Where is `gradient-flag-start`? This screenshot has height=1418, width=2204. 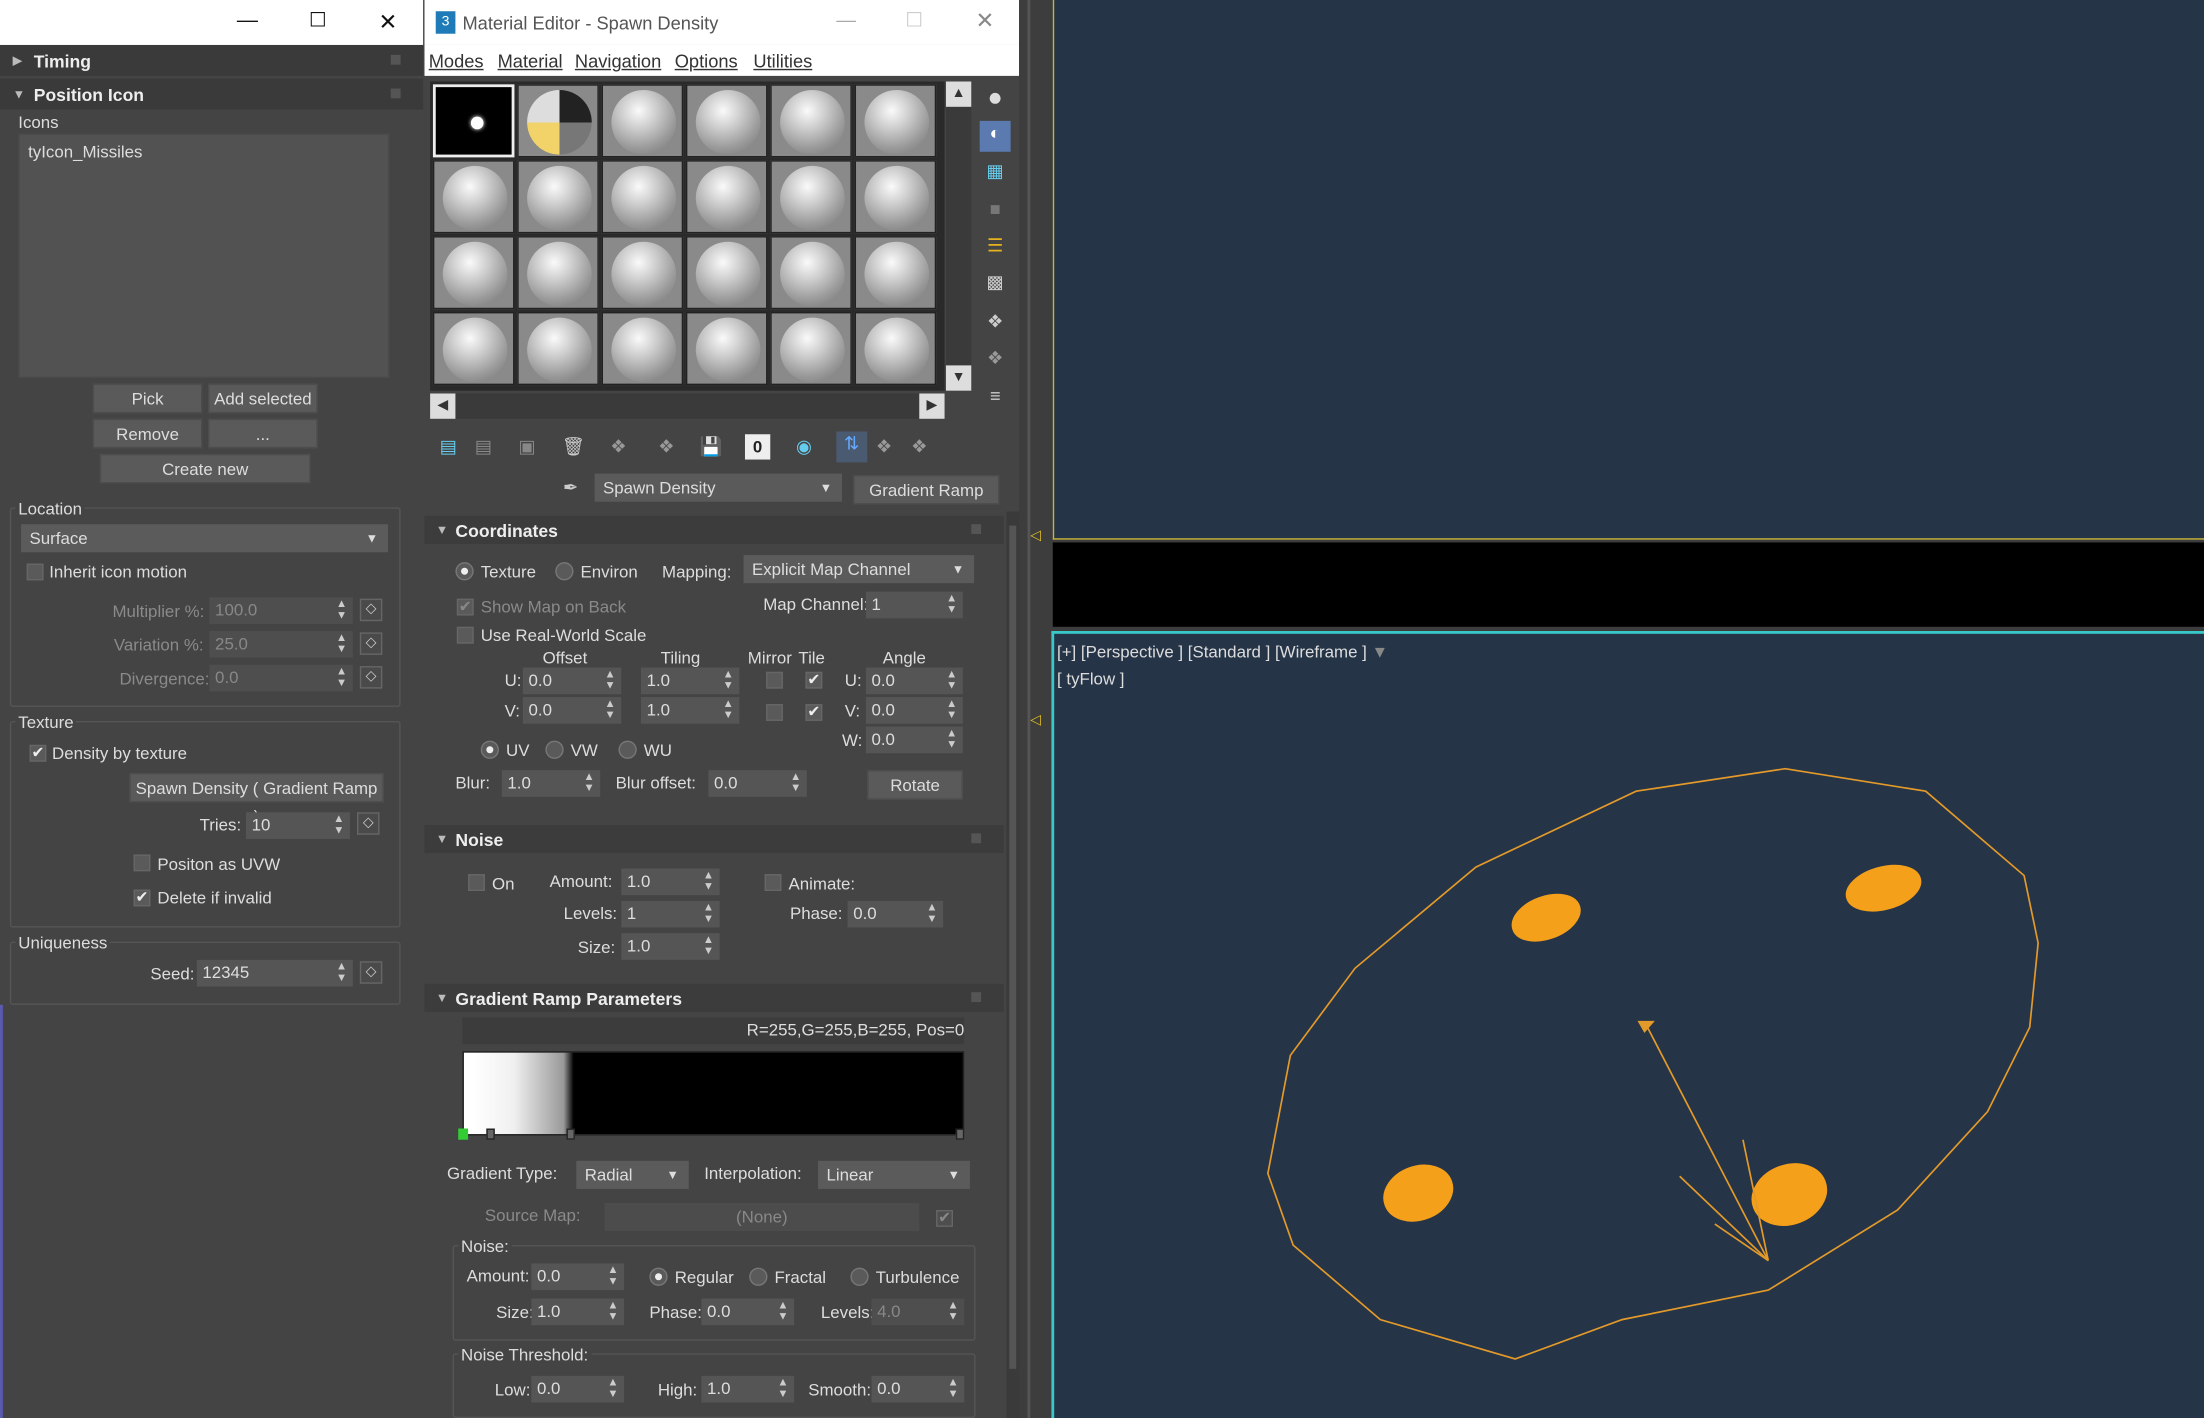 gradient-flag-start is located at coordinates (463, 1134).